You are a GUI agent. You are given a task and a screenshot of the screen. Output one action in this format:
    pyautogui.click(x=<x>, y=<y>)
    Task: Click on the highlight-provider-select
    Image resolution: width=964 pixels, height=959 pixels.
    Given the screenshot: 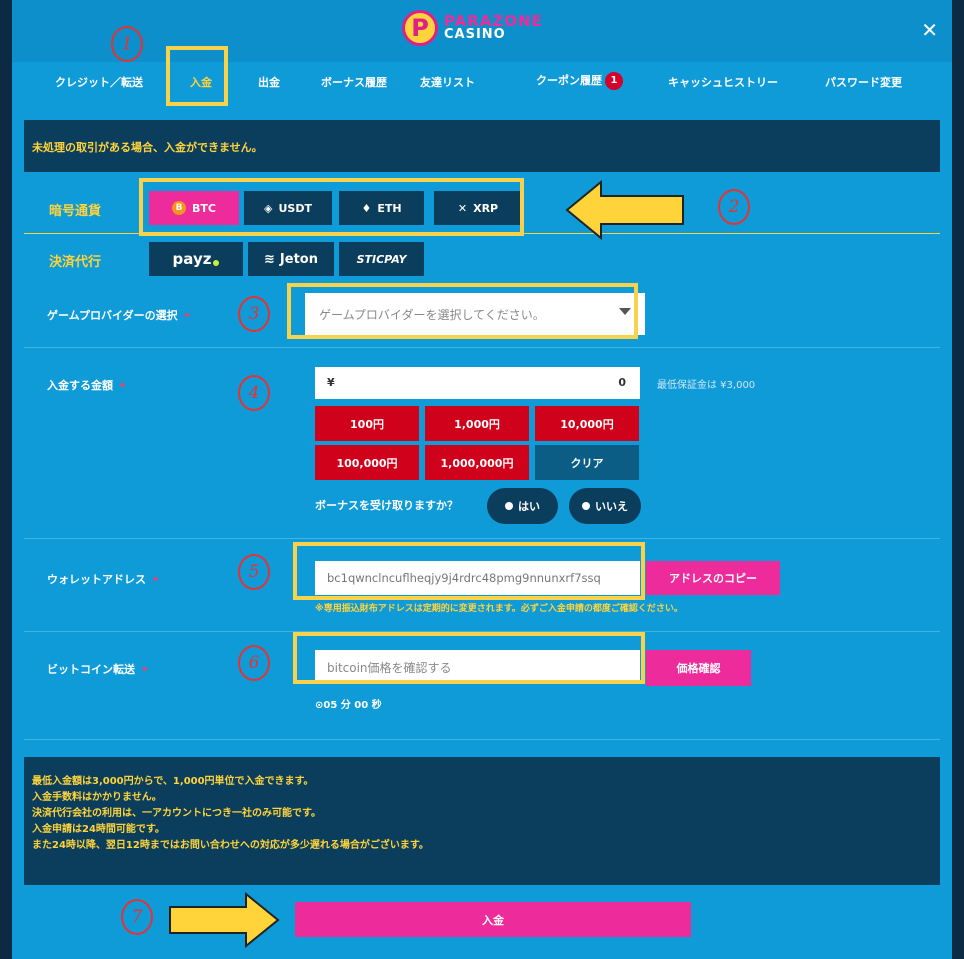 What is the action you would take?
    pyautogui.click(x=462, y=311)
    